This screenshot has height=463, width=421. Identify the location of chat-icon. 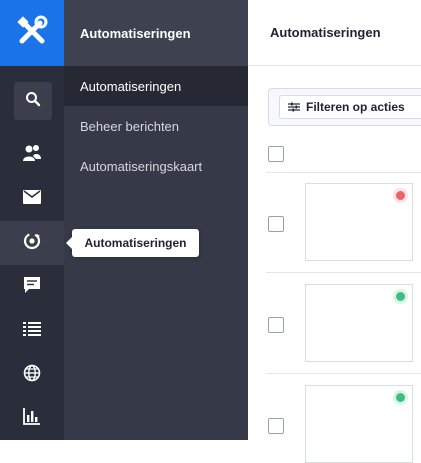
(32, 287).